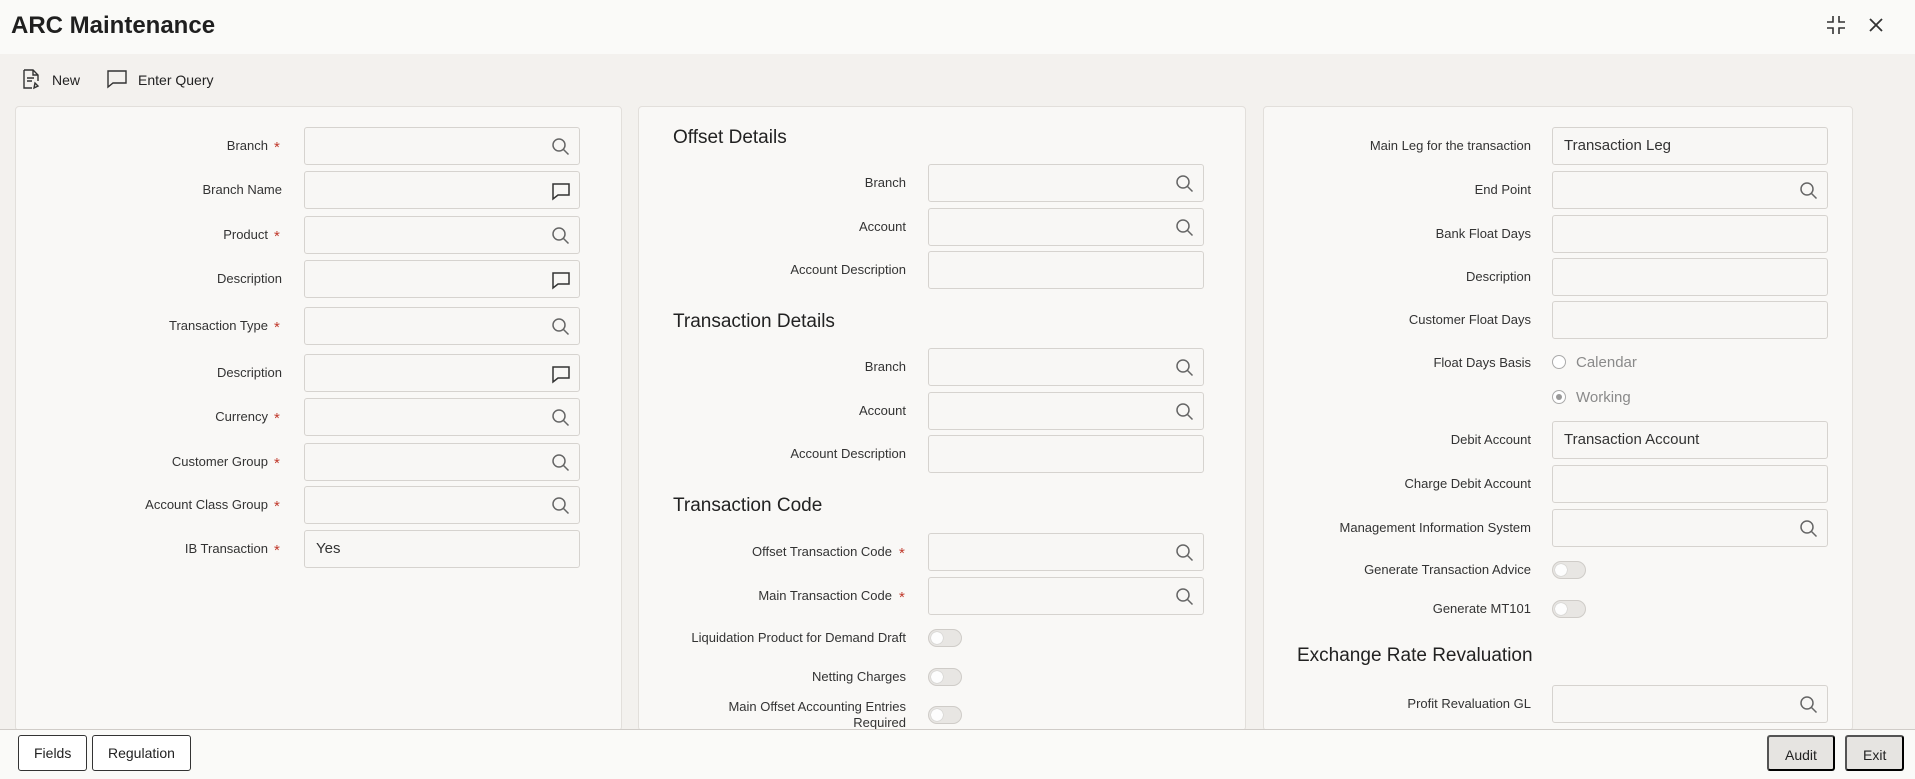  I want to click on branch-input, so click(442, 146).